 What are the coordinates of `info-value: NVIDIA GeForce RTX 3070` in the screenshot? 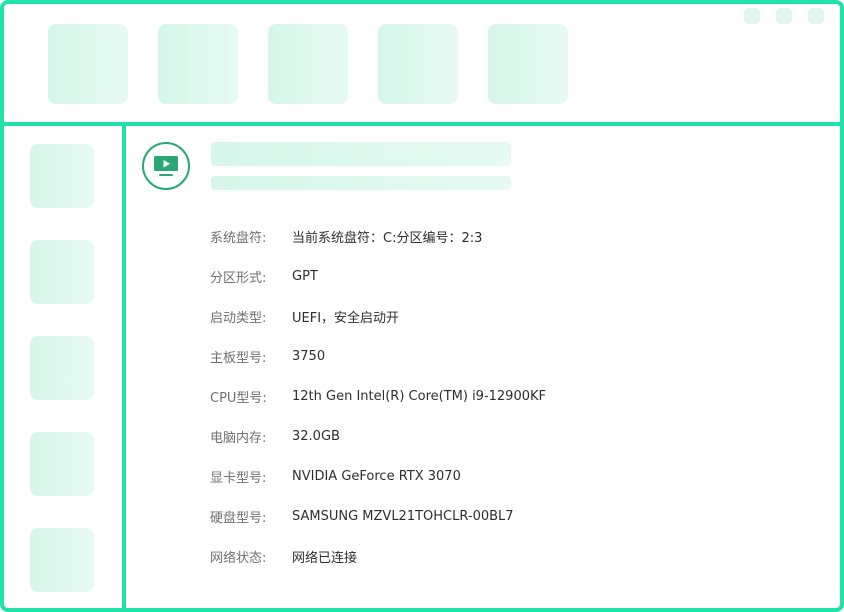 It's located at (376, 476).